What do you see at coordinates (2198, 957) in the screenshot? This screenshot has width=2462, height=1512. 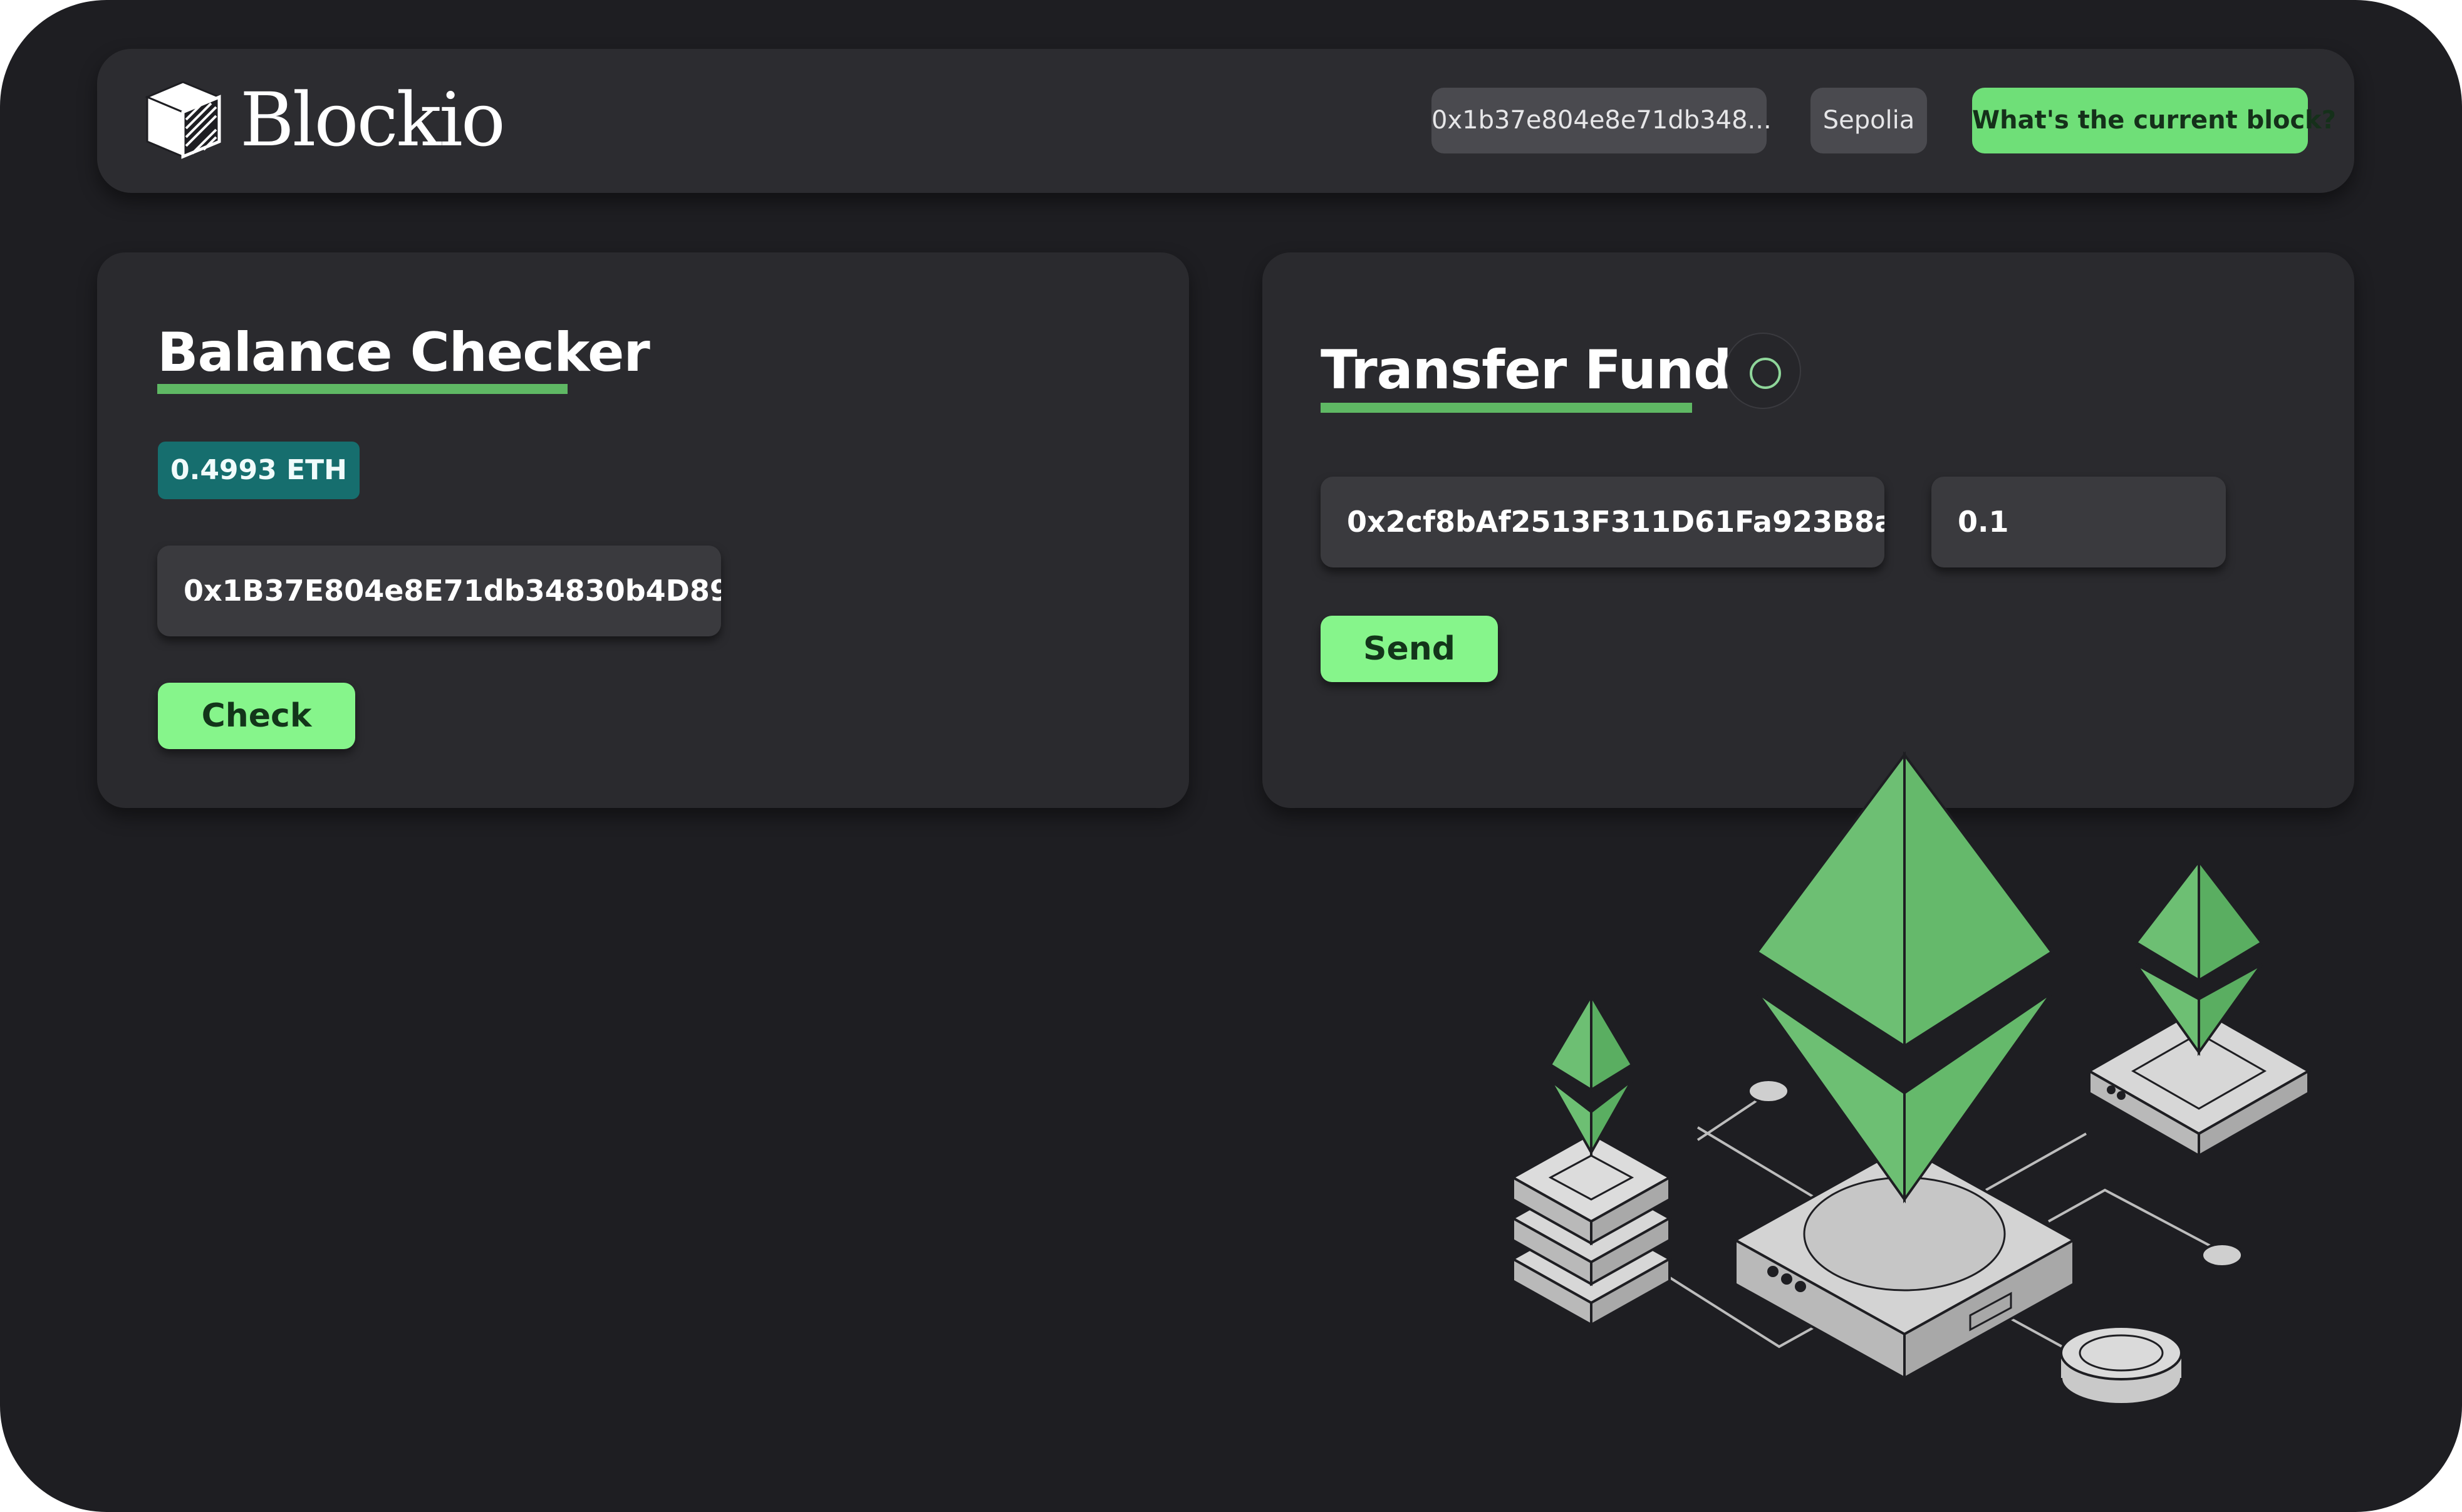 I see `ethereum-icon-small-right` at bounding box center [2198, 957].